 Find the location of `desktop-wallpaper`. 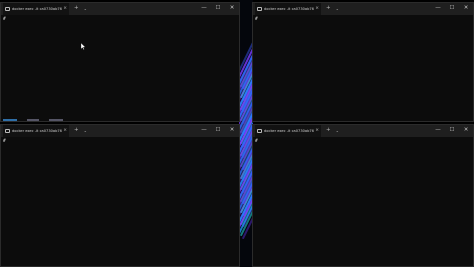

desktop-wallpaper is located at coordinates (246, 133).